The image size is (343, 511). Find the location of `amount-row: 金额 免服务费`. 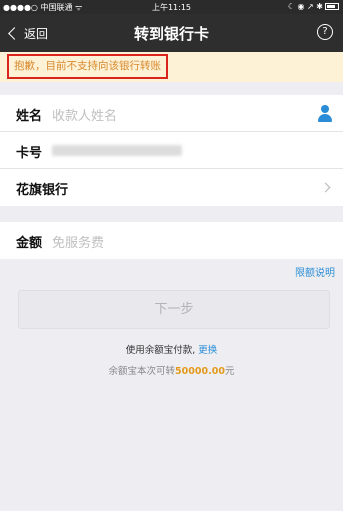

amount-row: 金额 免服务费 is located at coordinates (171, 240).